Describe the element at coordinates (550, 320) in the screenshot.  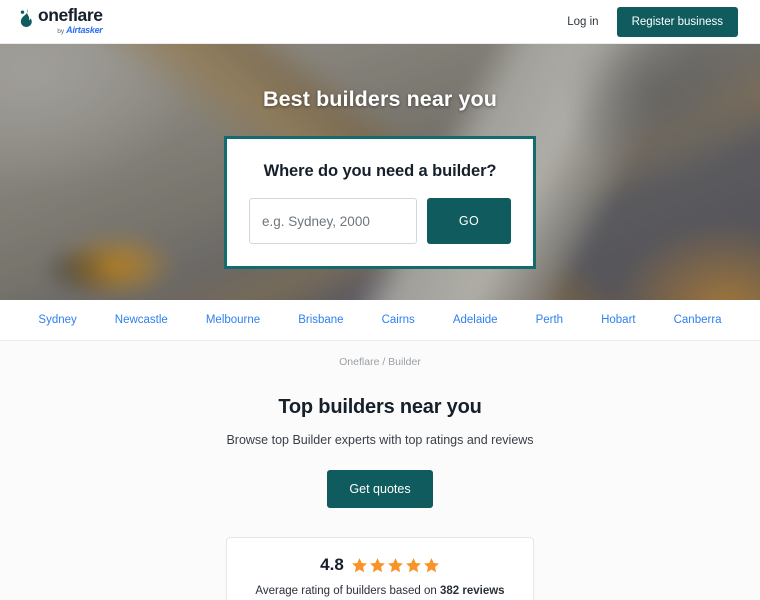
I see `city-link-perth: Perth` at that location.